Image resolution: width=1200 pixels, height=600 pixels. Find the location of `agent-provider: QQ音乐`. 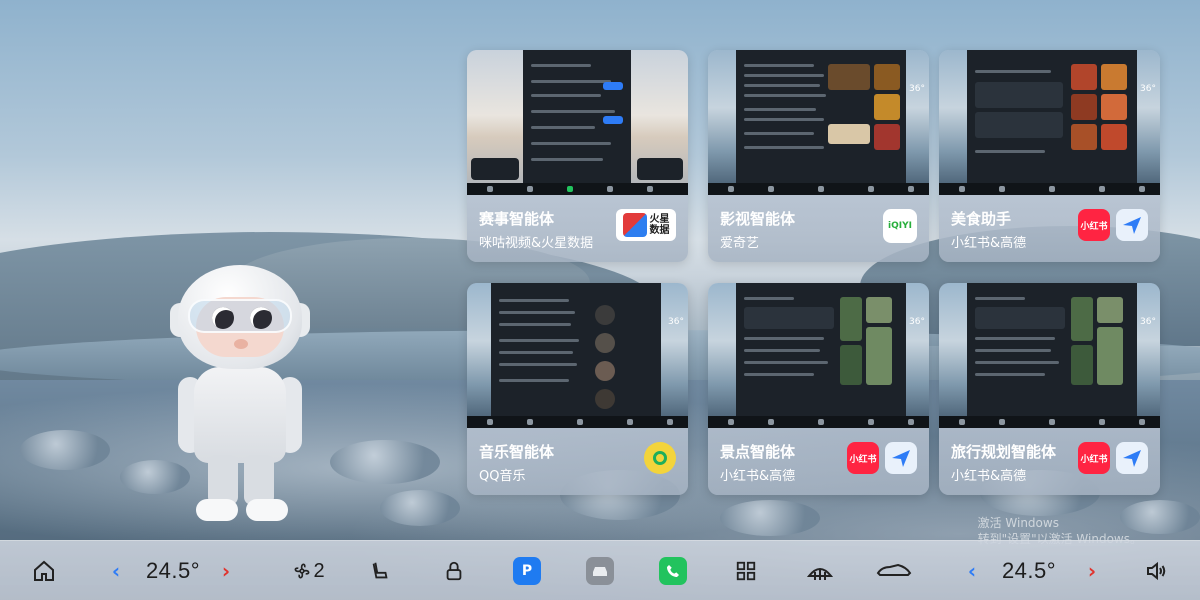

agent-provider: QQ音乐 is located at coordinates (502, 476).